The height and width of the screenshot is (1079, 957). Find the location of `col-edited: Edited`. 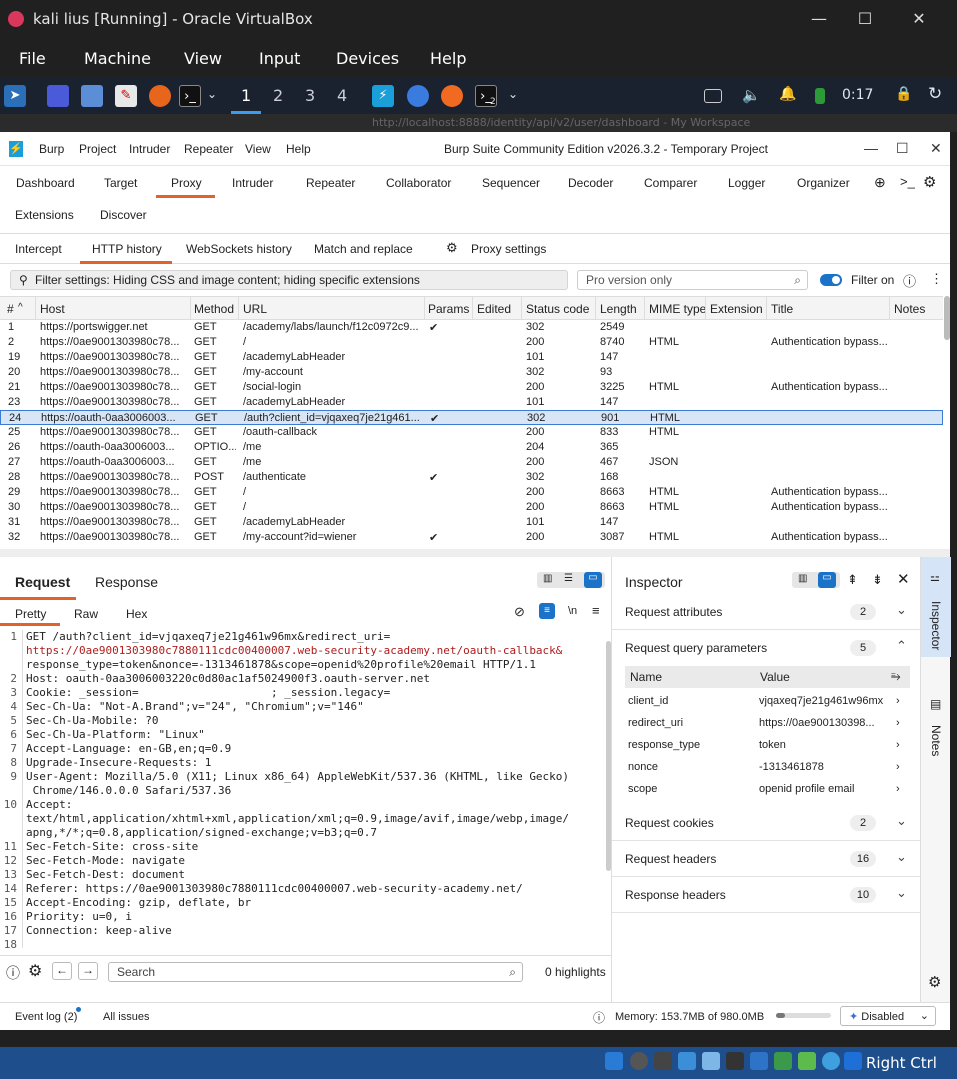

col-edited: Edited is located at coordinates (494, 309).